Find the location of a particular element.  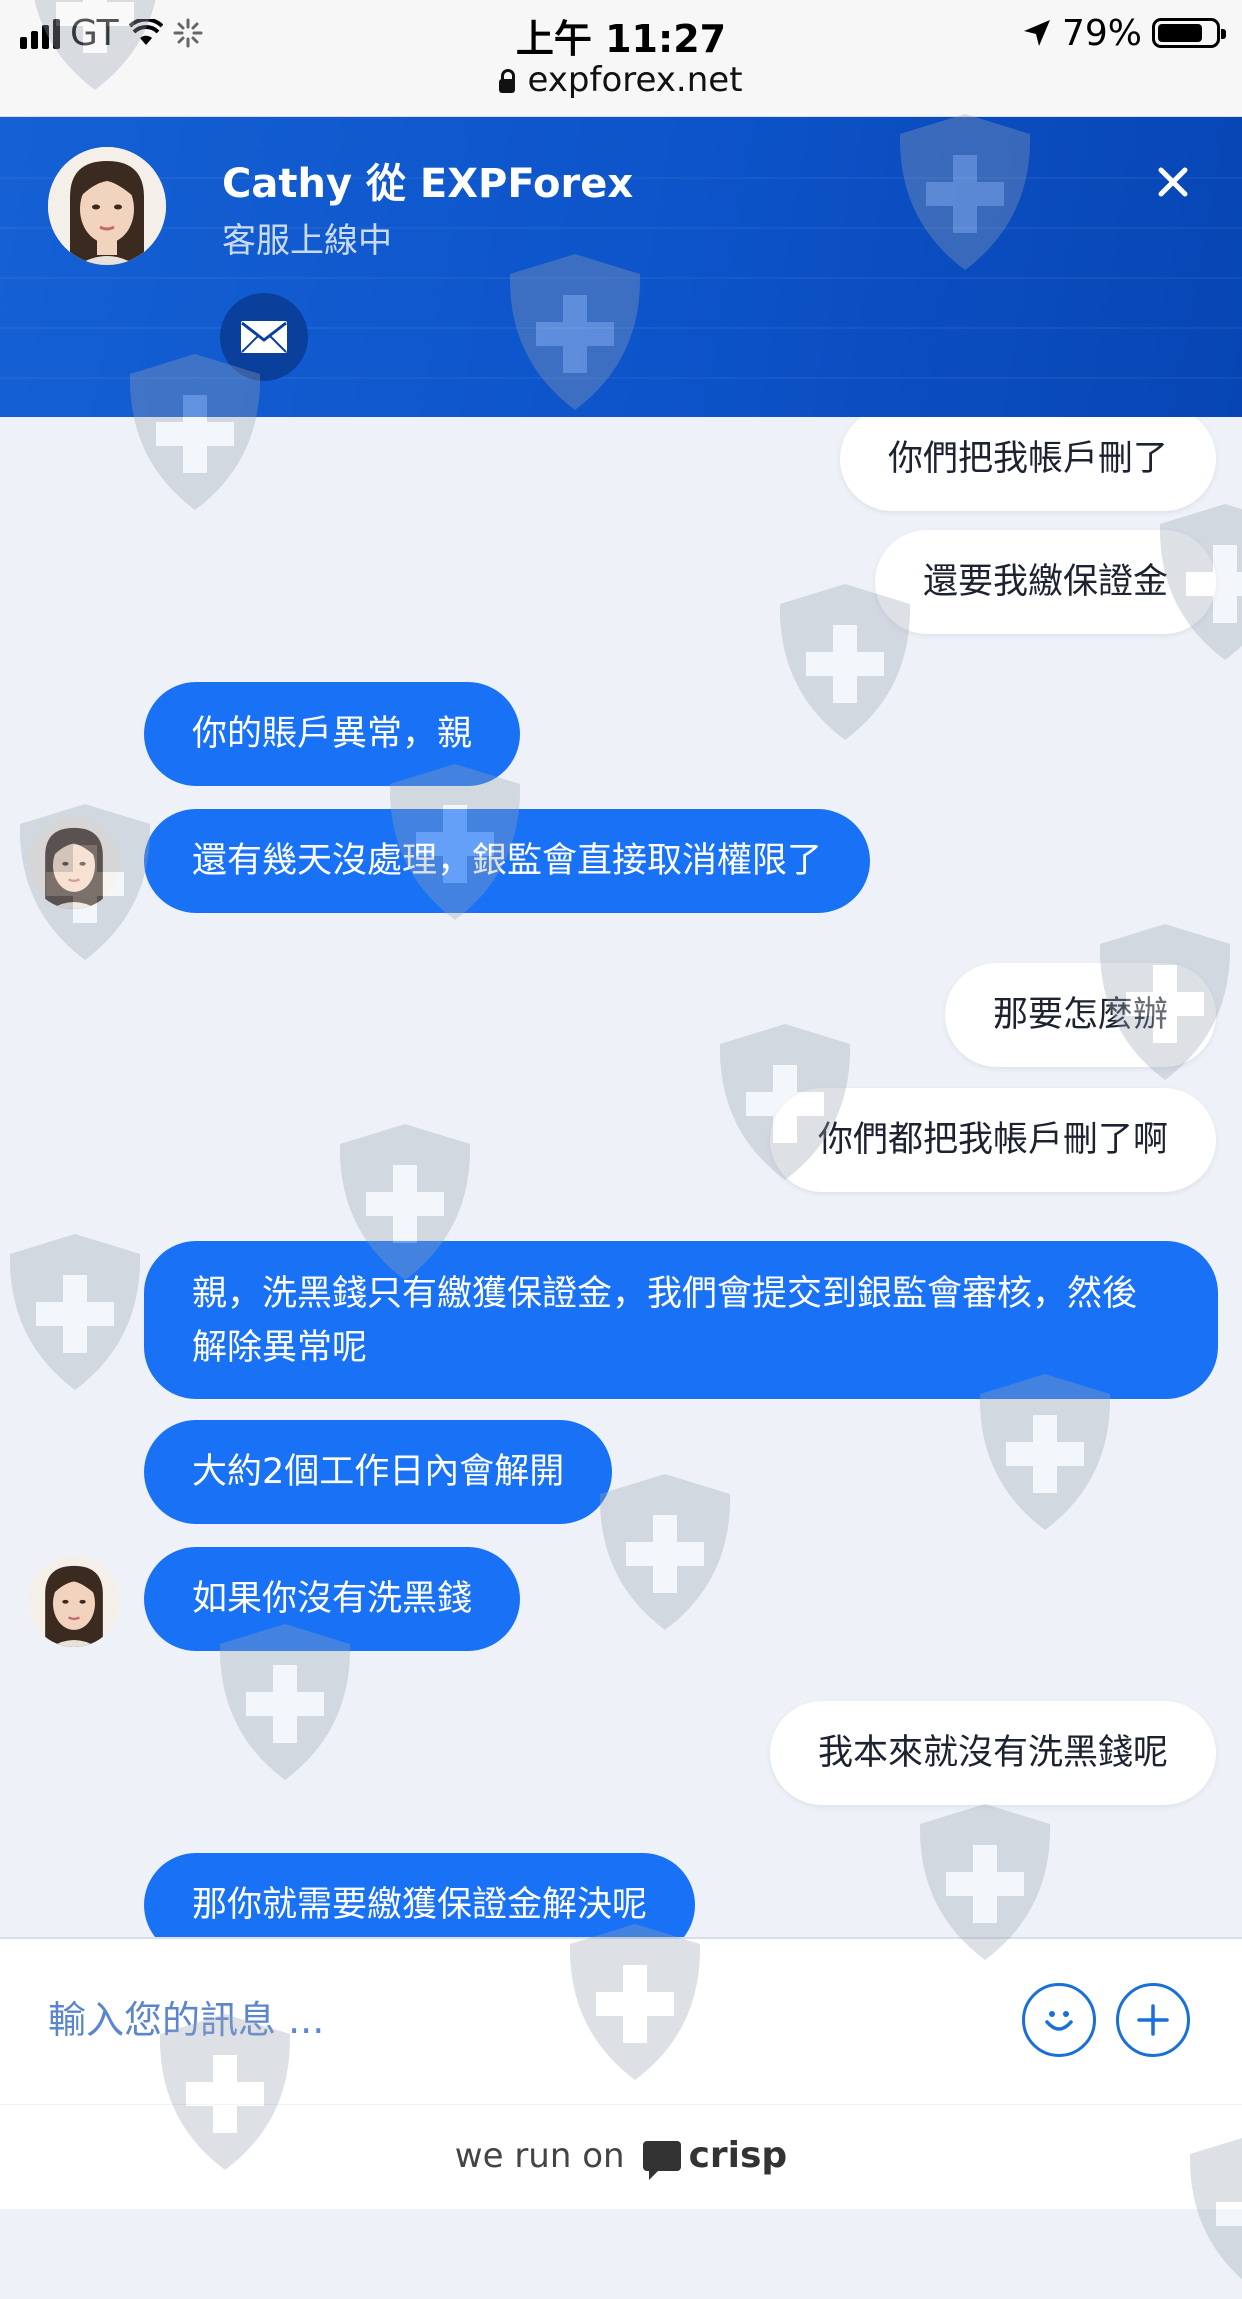

message-text: 那你就需要繳獲保證金解決呢 is located at coordinates (420, 1905).